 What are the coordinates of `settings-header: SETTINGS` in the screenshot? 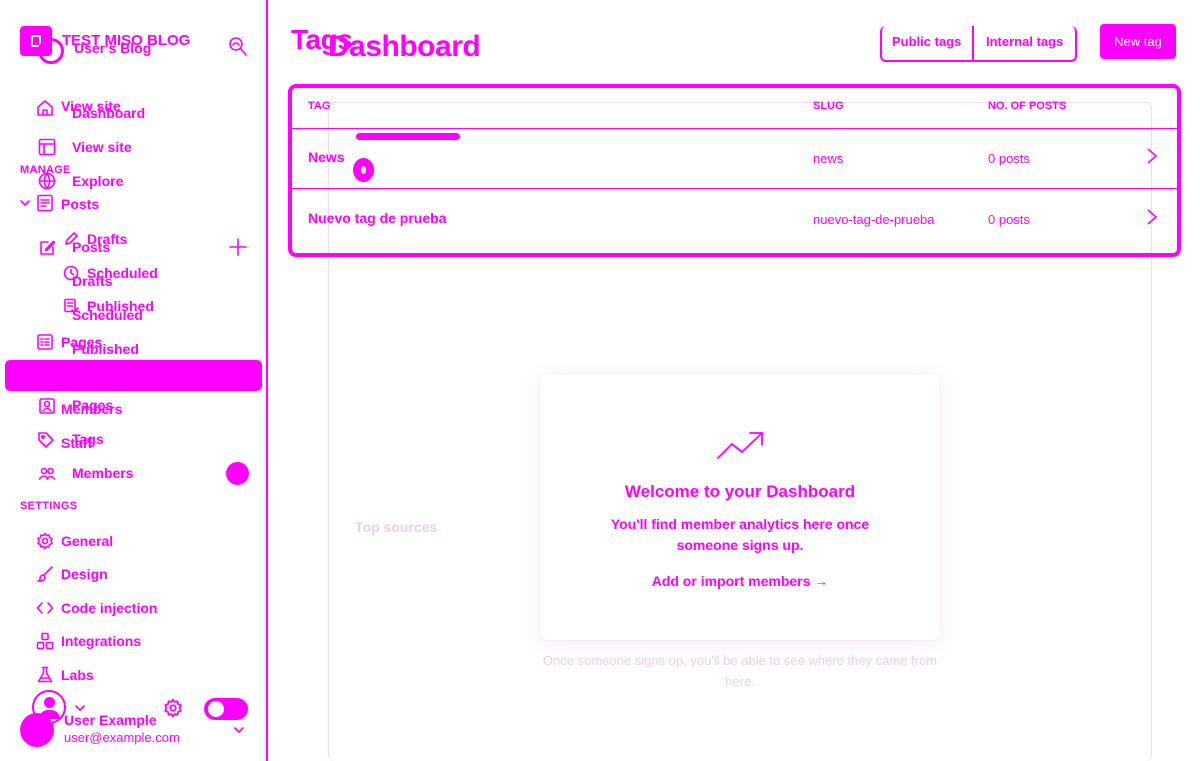 It's located at (49, 506).